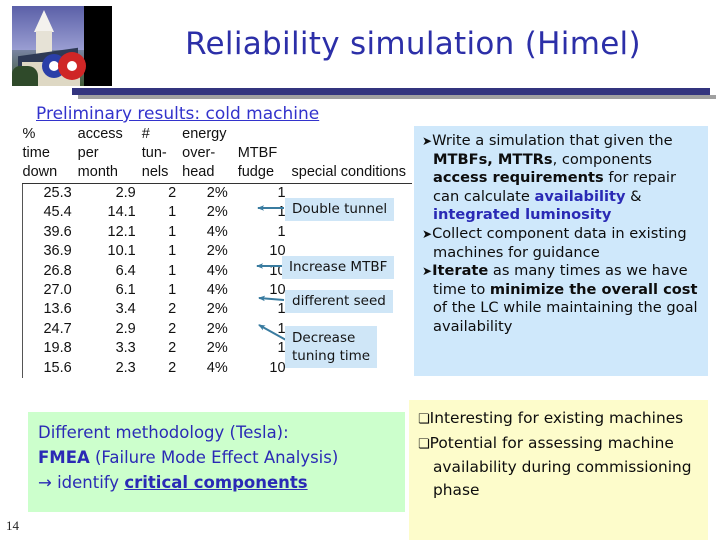 The width and height of the screenshot is (720, 540). What do you see at coordinates (602, 159) in the screenshot?
I see `goal-text-part: , components` at bounding box center [602, 159].